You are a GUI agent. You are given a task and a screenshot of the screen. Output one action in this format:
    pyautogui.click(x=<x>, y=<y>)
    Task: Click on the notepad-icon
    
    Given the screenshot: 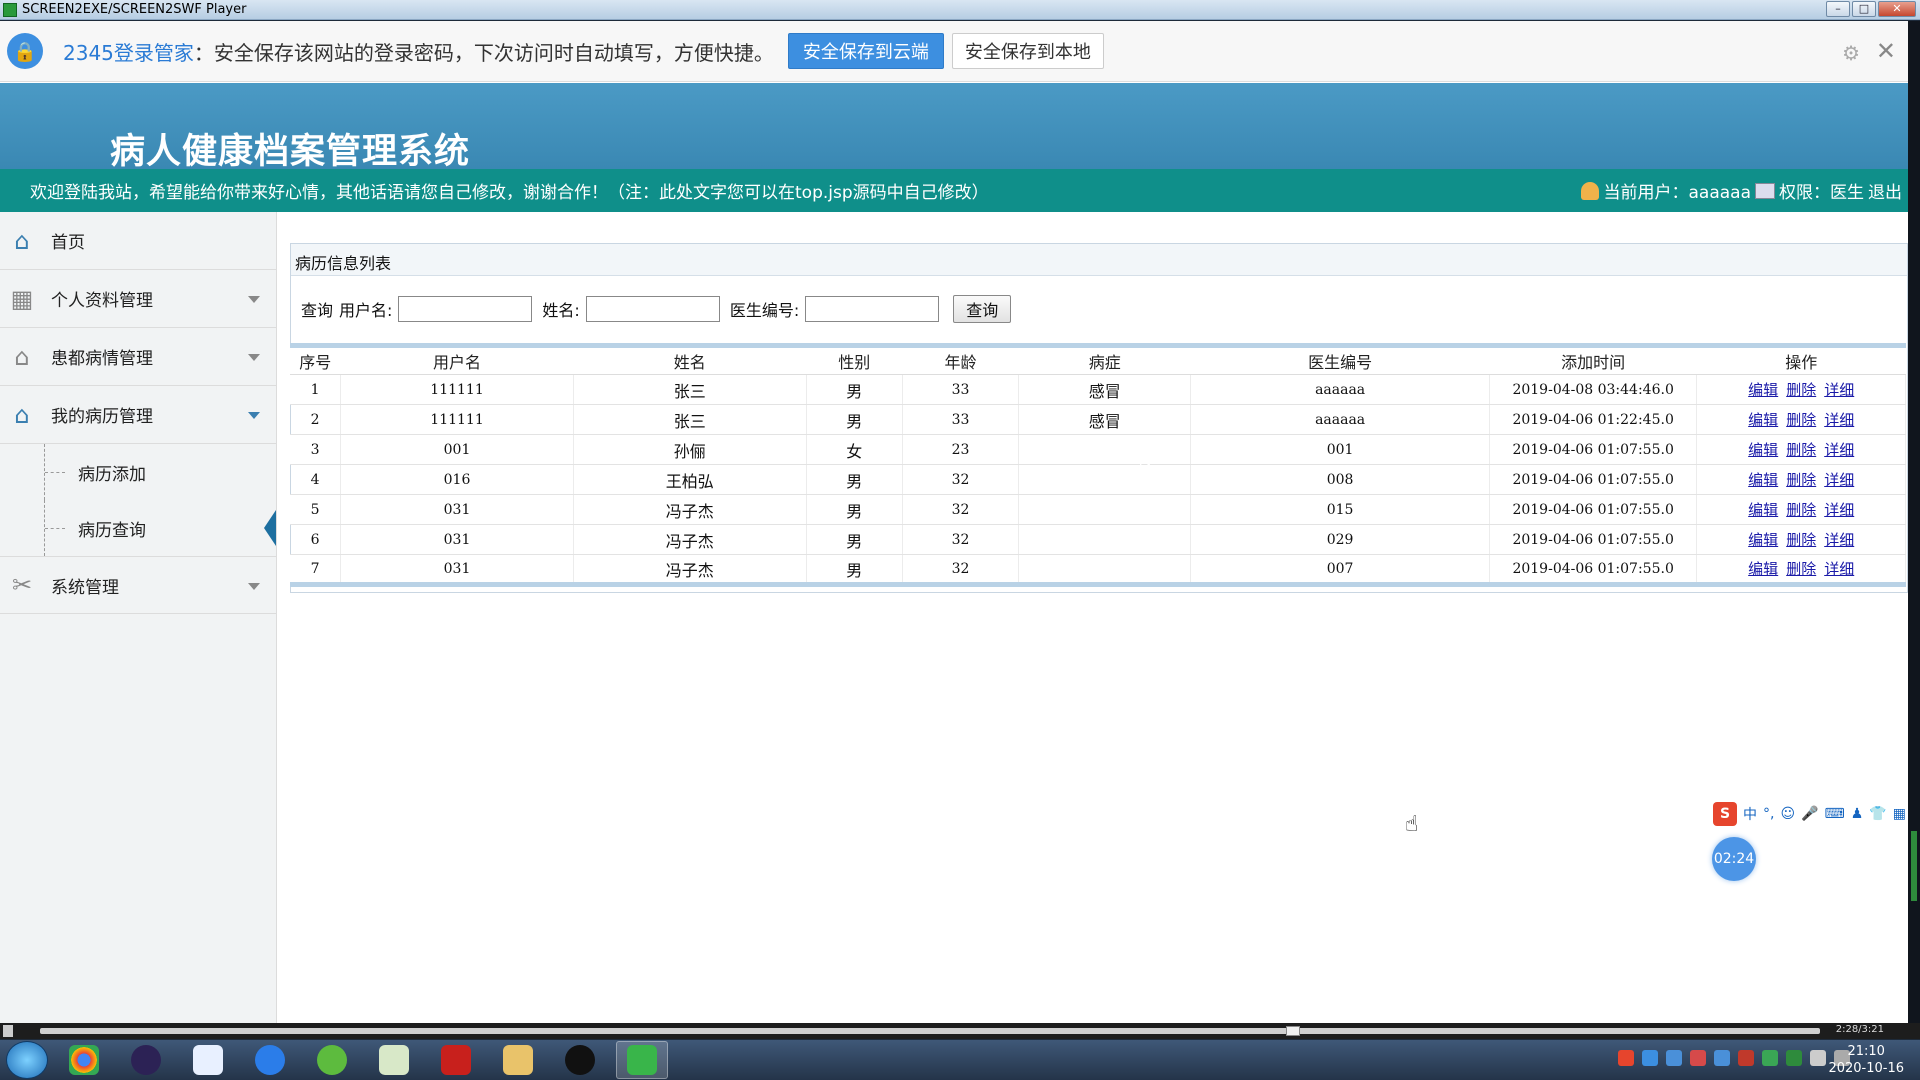 What is the action you would take?
    pyautogui.click(x=394, y=1060)
    